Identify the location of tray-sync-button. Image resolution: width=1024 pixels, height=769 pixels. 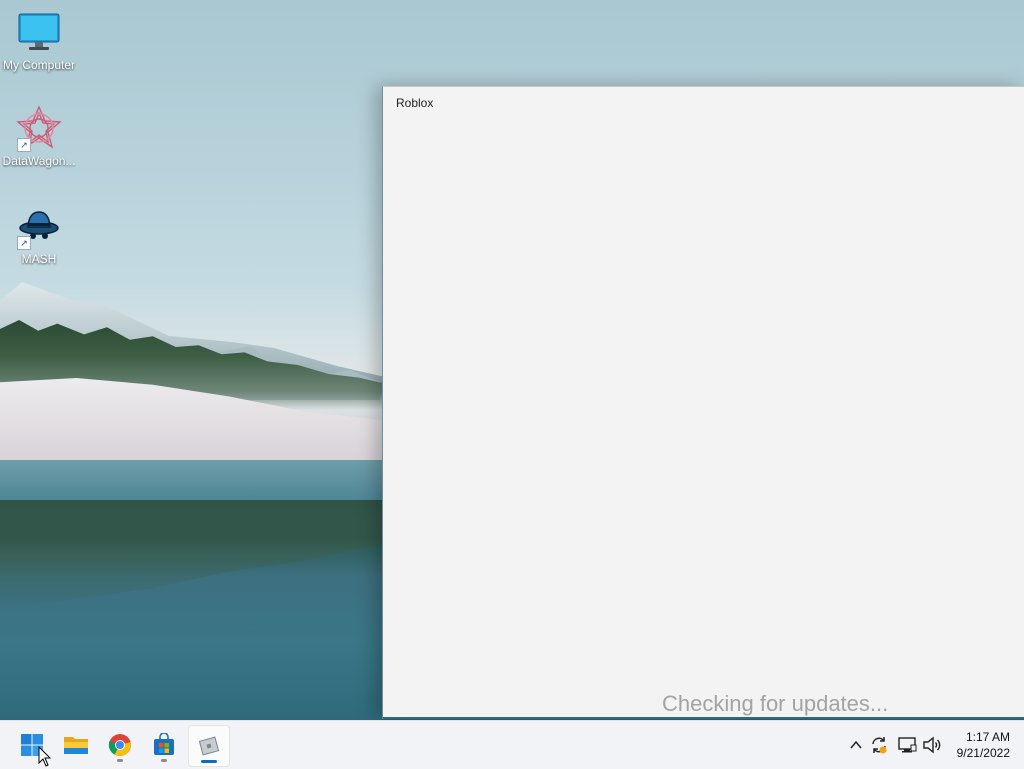
(879, 745).